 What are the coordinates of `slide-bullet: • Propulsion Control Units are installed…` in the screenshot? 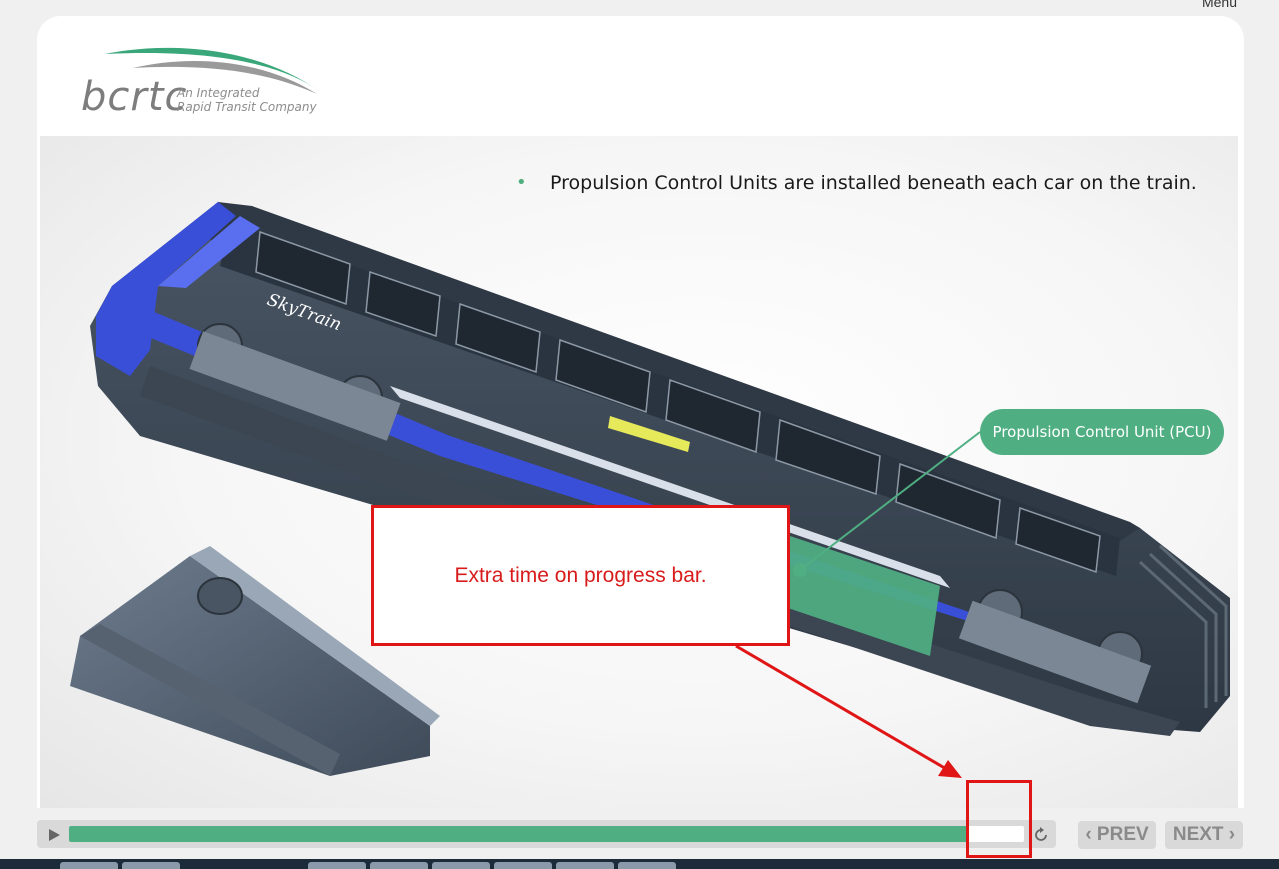 It's located at (856, 183).